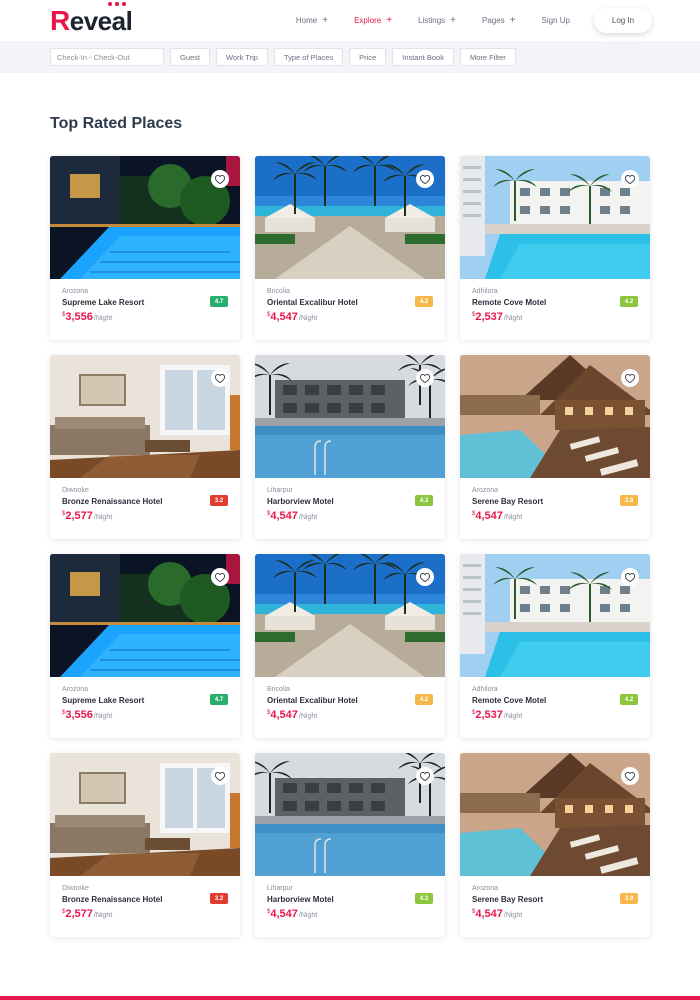 This screenshot has width=700, height=1000. Describe the element at coordinates (629, 898) in the screenshot. I see `rating-badge: 3.9` at that location.